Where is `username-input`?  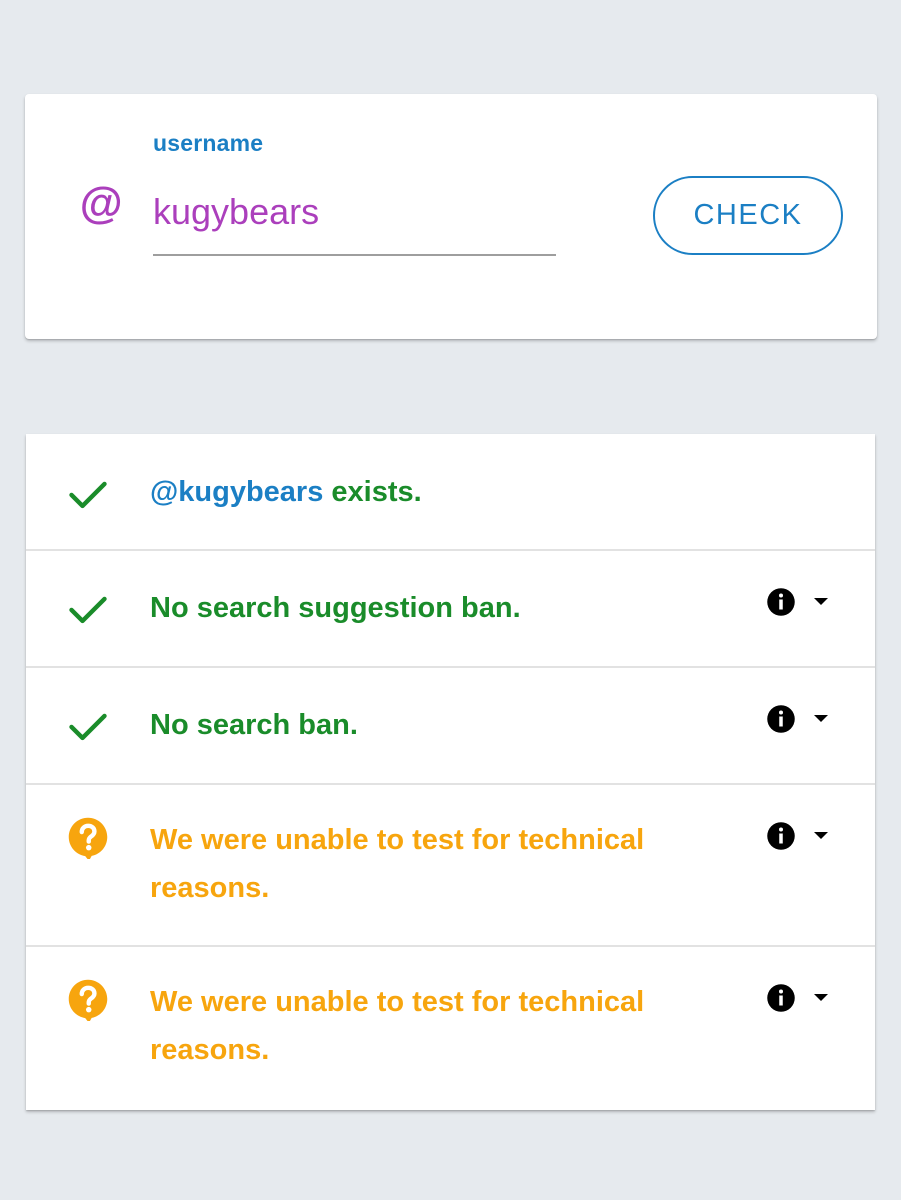
username-input is located at coordinates (354, 212).